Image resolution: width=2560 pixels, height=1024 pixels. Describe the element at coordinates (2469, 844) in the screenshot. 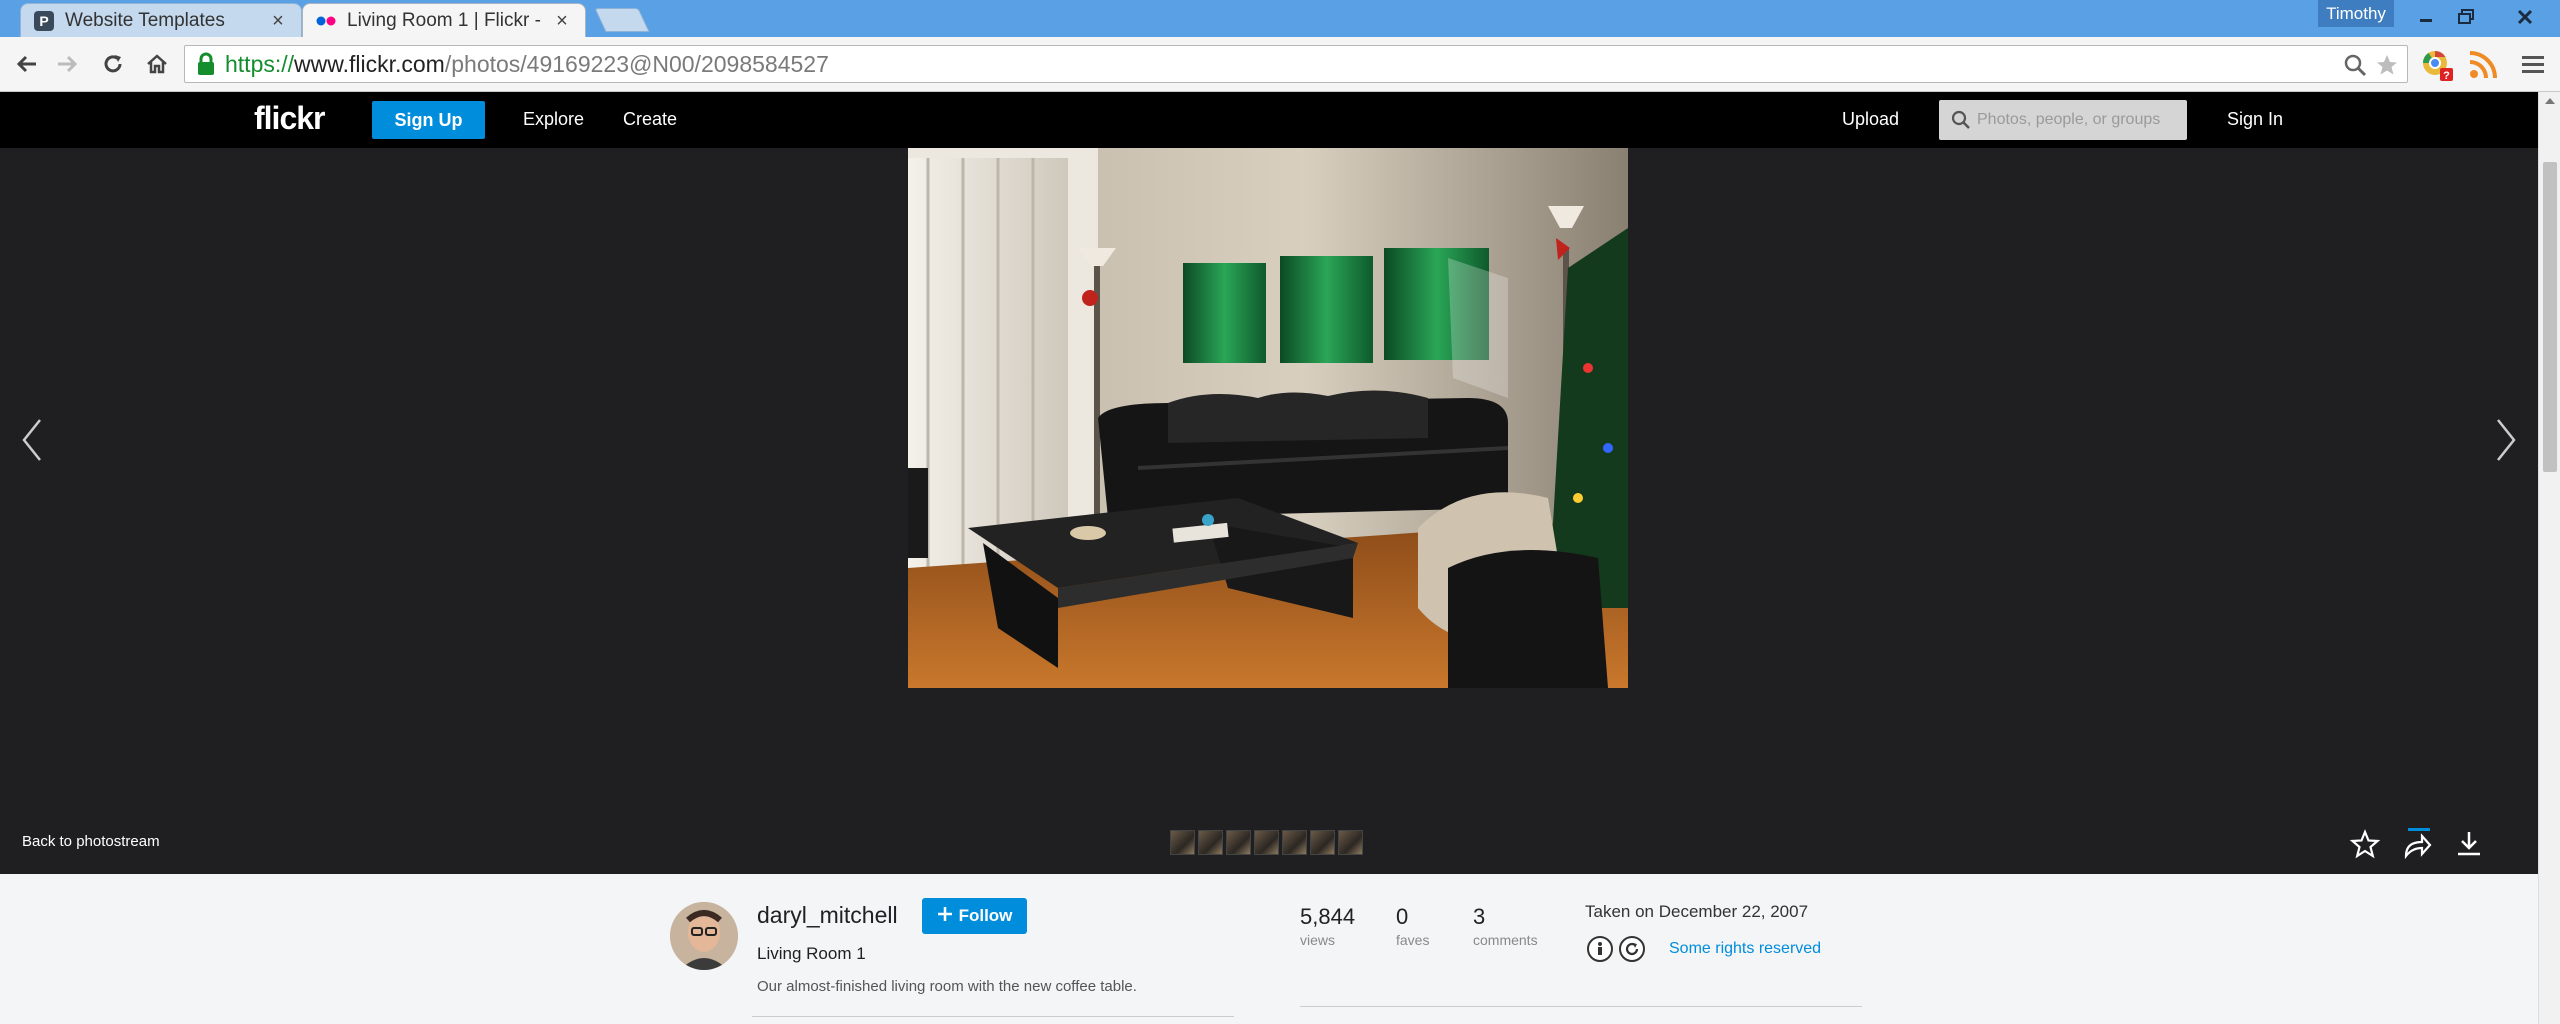

I see `download-icon` at that location.